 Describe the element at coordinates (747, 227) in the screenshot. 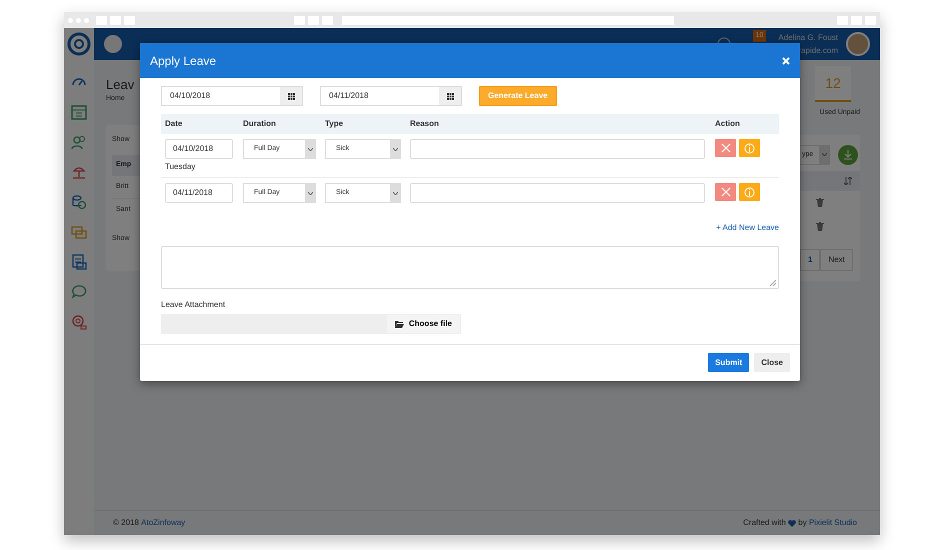

I see `add-leave-link: + Add New Leave` at that location.